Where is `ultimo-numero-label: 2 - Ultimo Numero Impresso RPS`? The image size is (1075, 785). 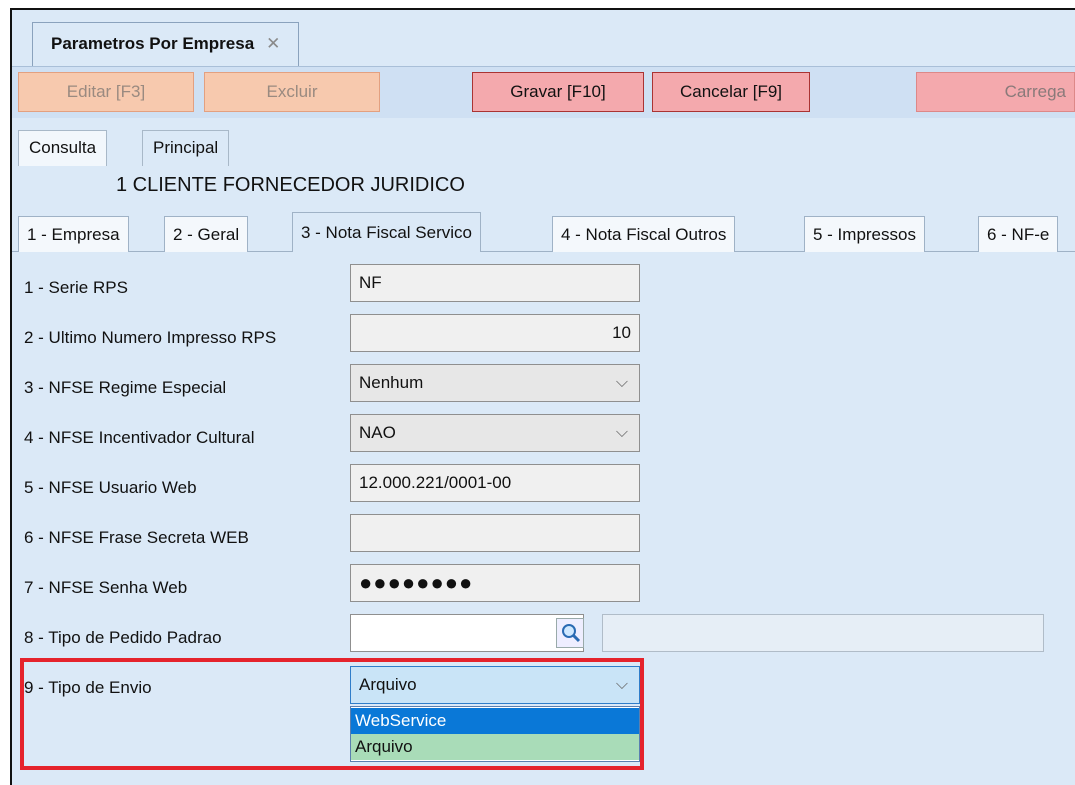
ultimo-numero-label: 2 - Ultimo Numero Impresso RPS is located at coordinates (150, 337).